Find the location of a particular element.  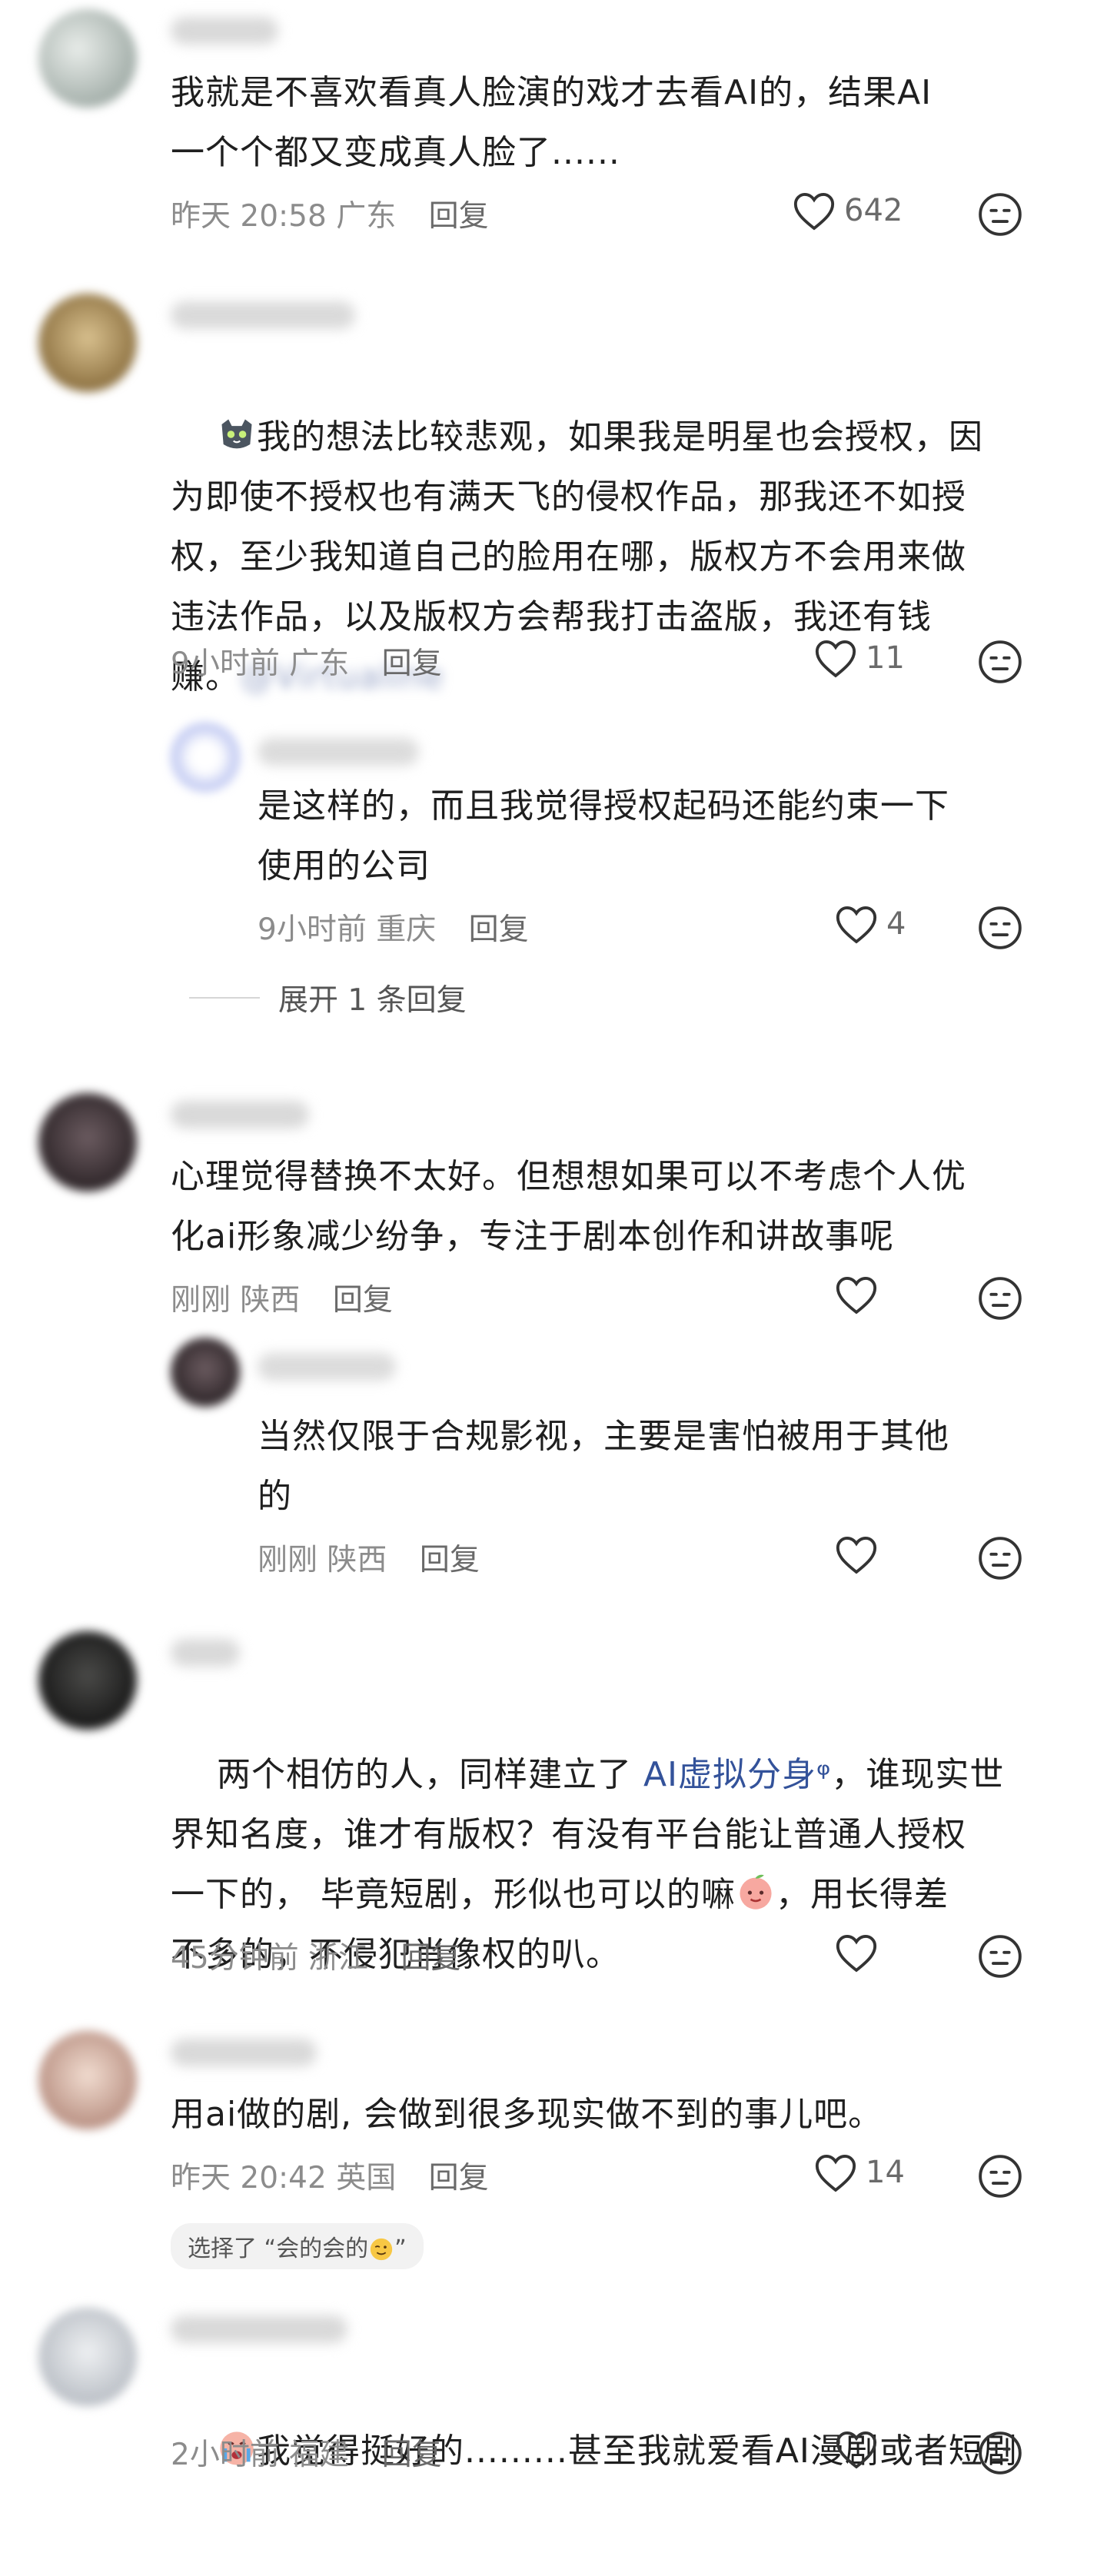

like-button: 642 is located at coordinates (848, 210).